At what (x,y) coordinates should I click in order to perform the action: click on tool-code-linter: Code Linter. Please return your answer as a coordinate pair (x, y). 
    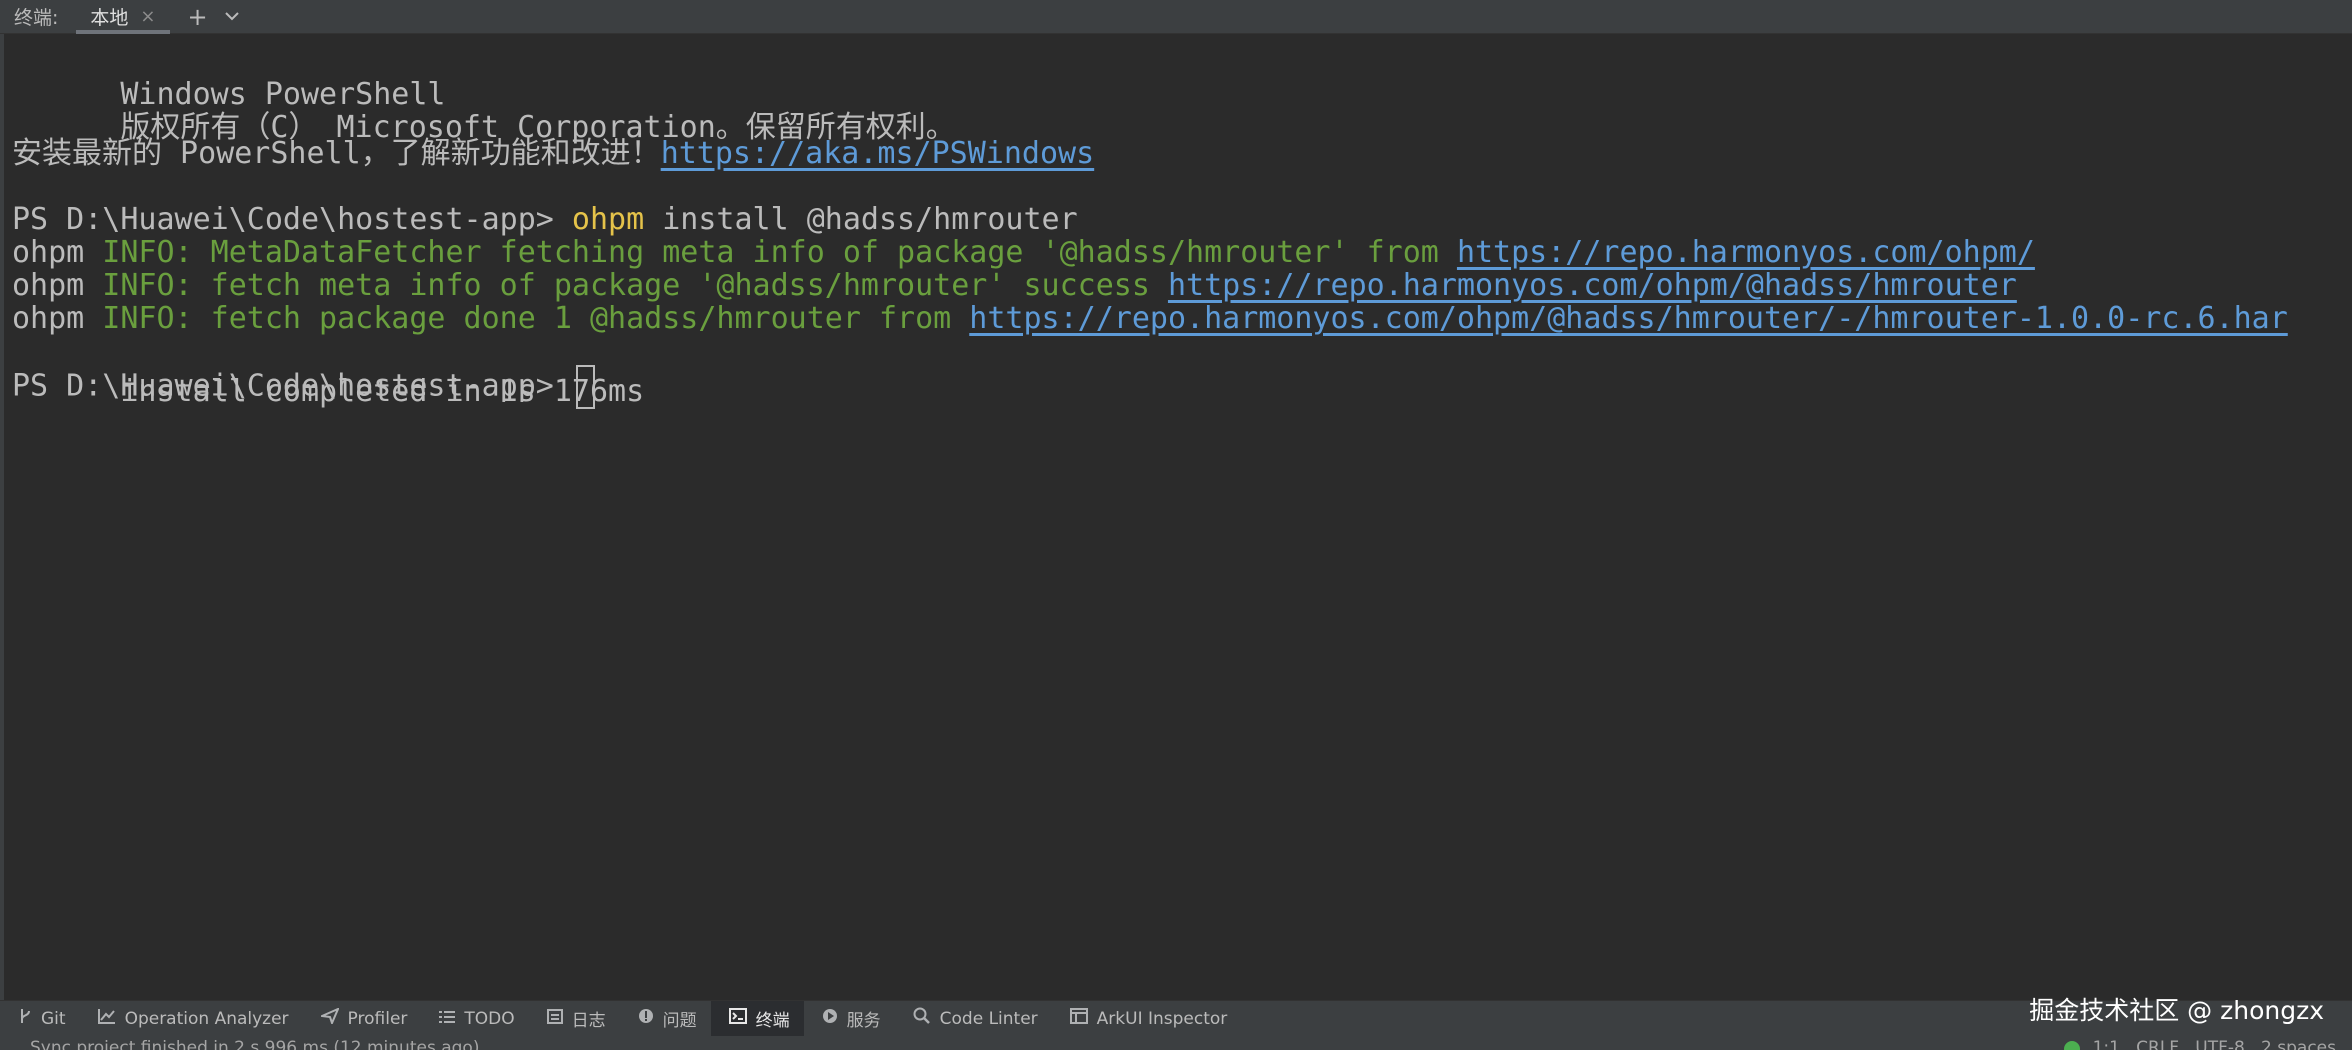
    Looking at the image, I should click on (973, 1019).